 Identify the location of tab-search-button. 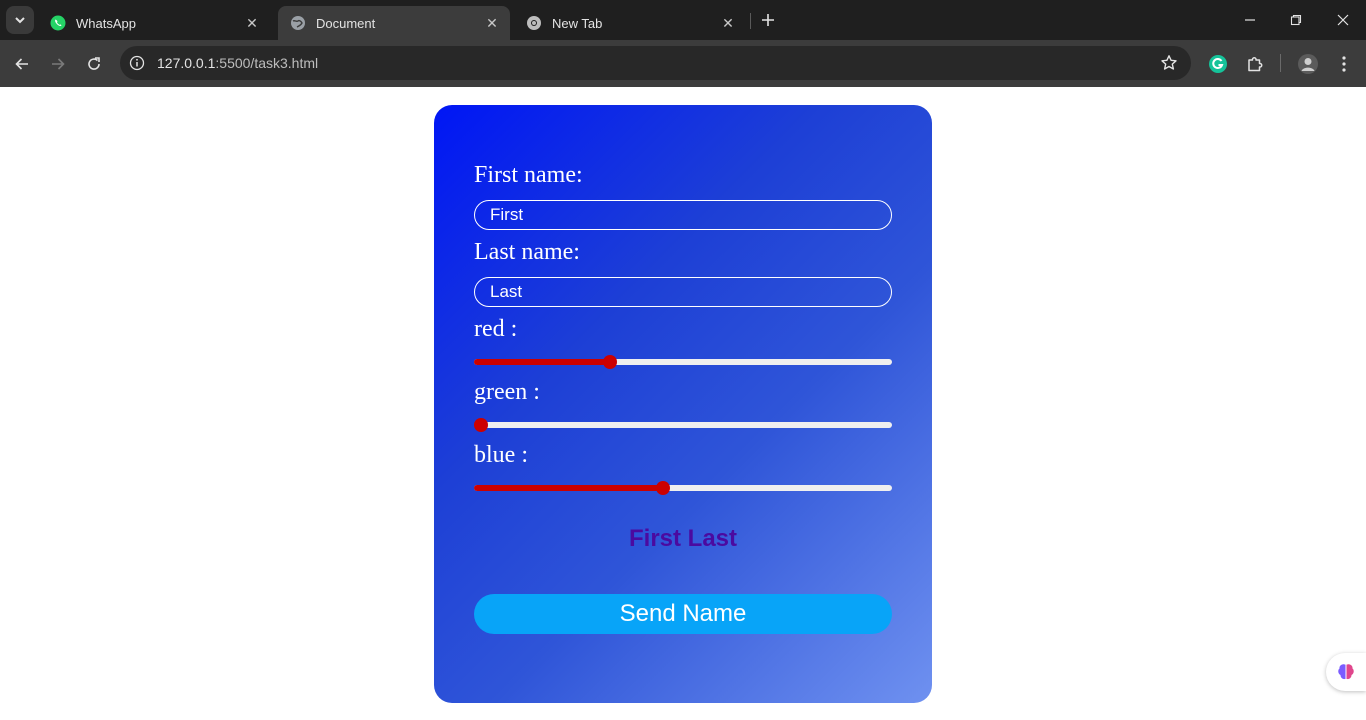
(20, 20).